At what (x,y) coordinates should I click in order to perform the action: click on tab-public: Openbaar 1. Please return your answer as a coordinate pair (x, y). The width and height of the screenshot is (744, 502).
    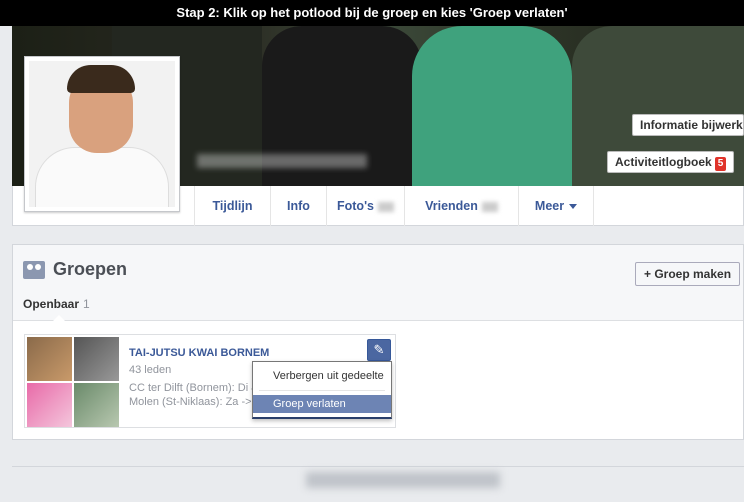
    Looking at the image, I should click on (56, 304).